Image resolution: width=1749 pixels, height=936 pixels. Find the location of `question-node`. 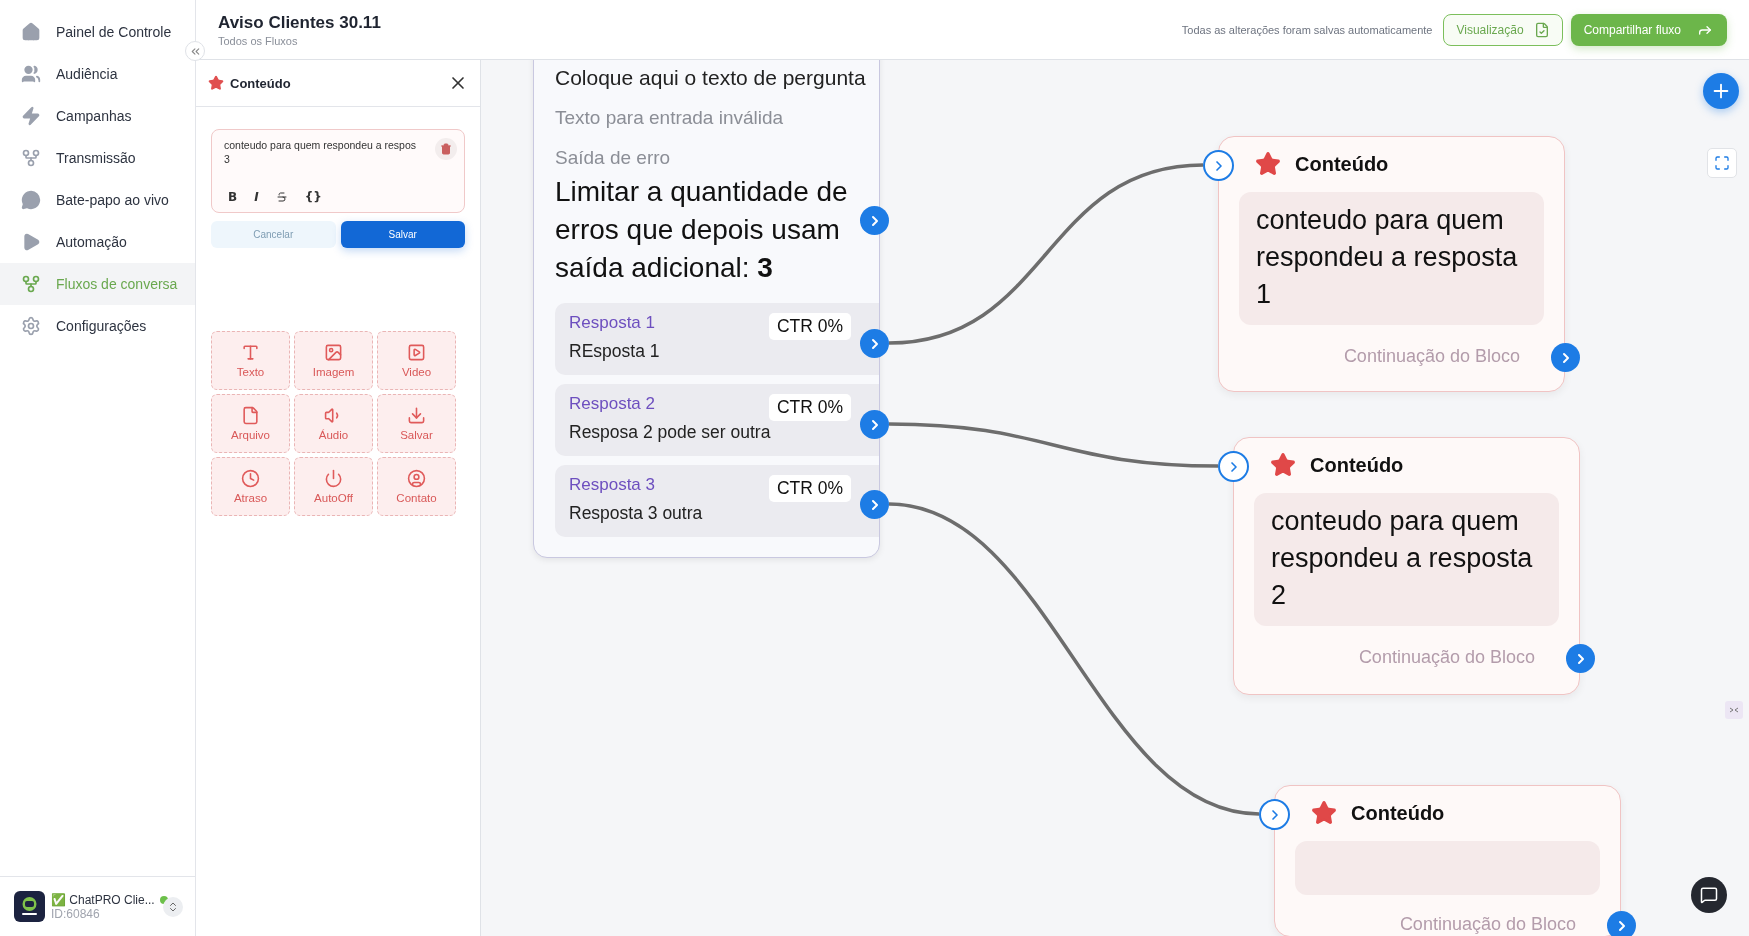

question-node is located at coordinates (706, 309).